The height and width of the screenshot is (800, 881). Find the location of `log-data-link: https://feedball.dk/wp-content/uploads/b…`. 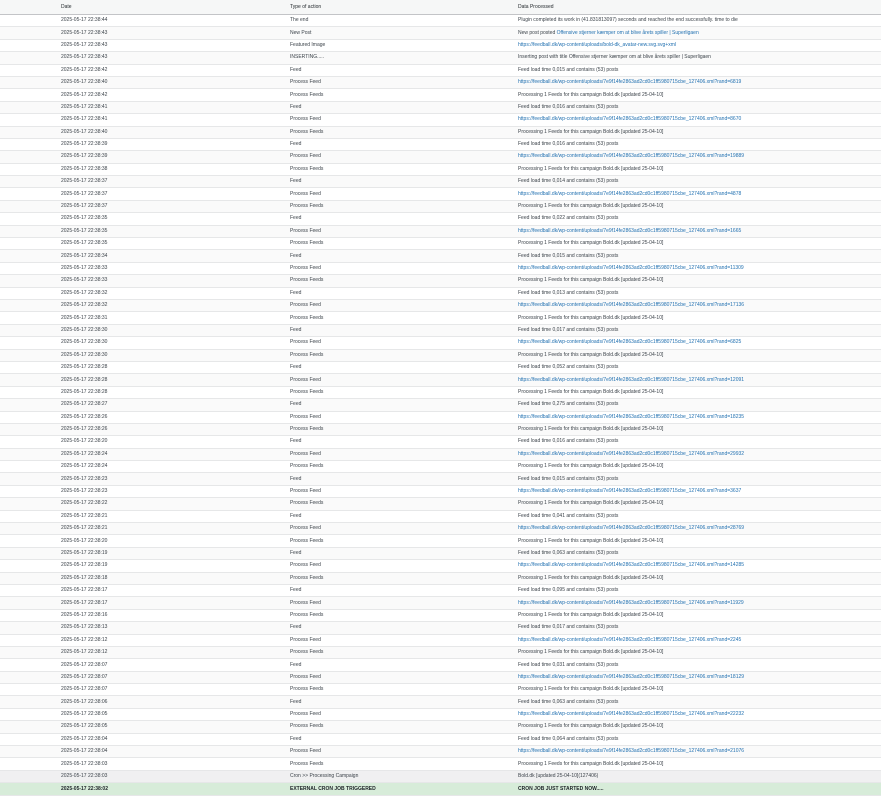

log-data-link: https://feedball.dk/wp-content/uploads/b… is located at coordinates (597, 45).